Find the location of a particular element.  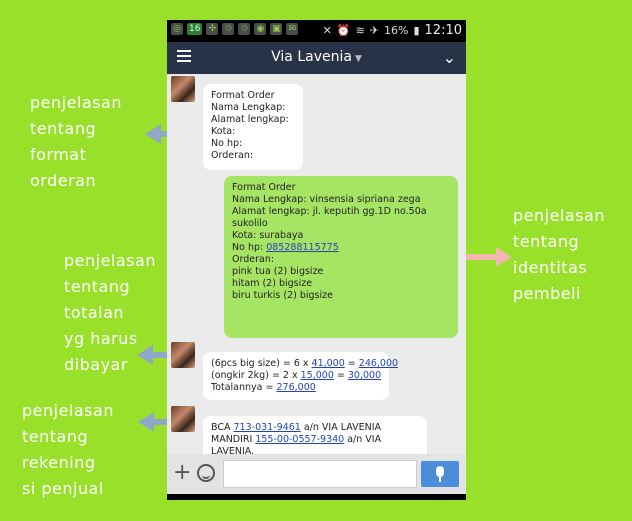

image-icon: ▣ is located at coordinates (276, 29).